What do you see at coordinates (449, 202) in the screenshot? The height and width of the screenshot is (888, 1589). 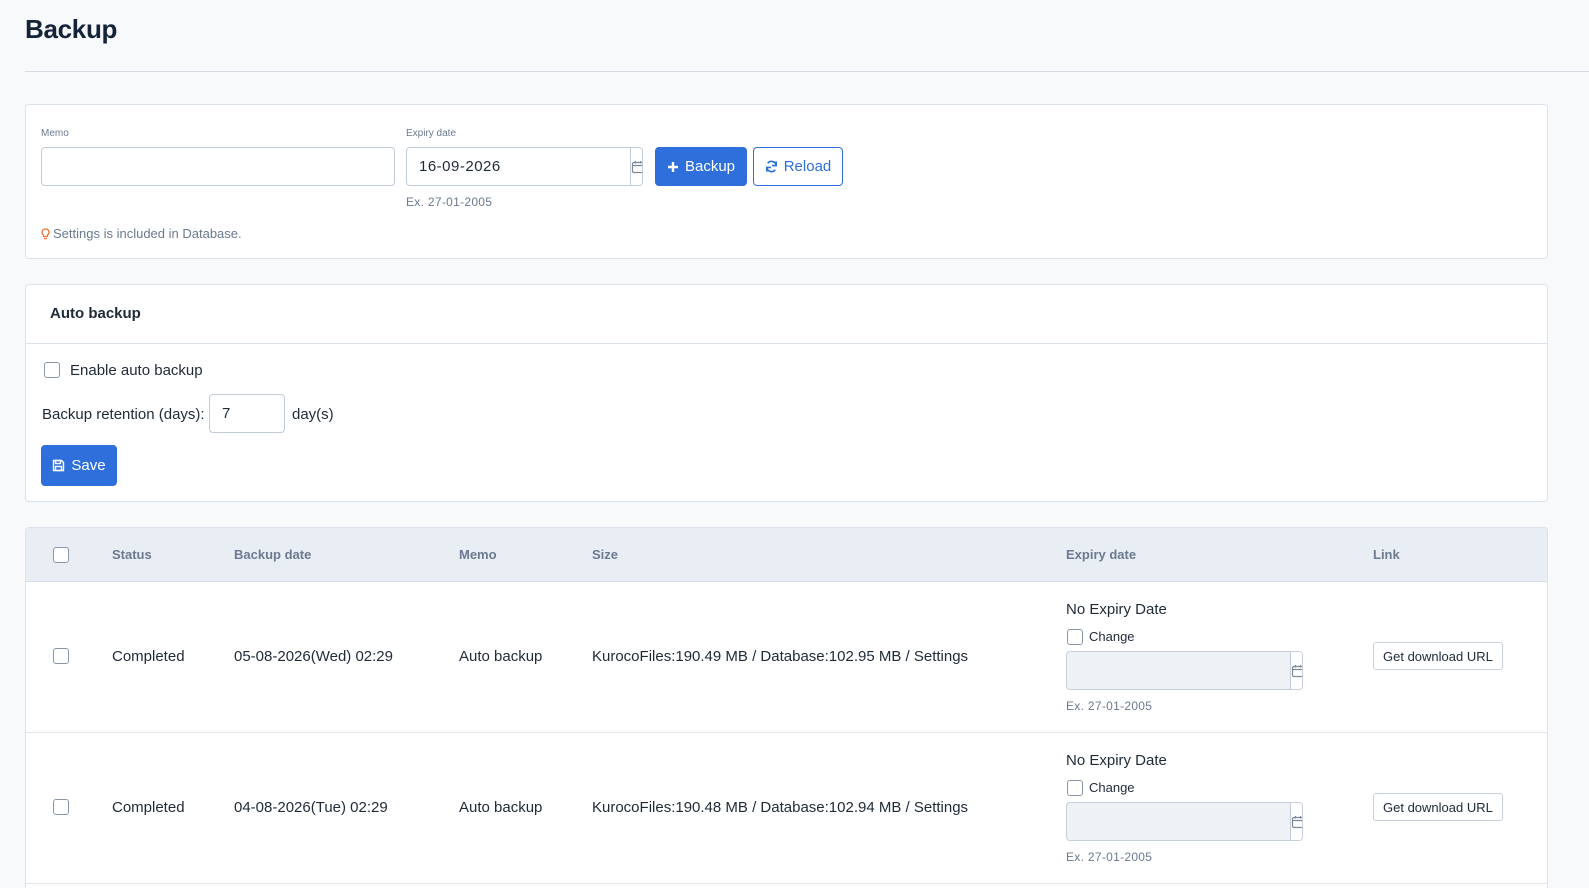 I see `expiry-date-hint: Ex. 27-01-2005` at bounding box center [449, 202].